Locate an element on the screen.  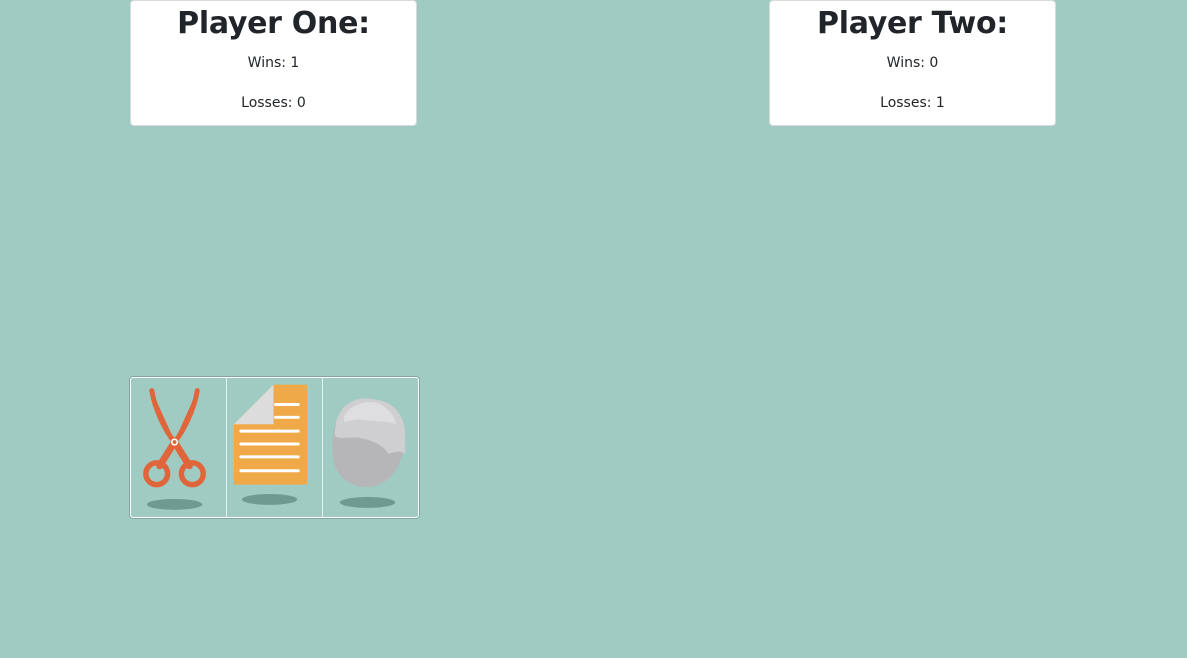
choice-panel is located at coordinates (274, 447).